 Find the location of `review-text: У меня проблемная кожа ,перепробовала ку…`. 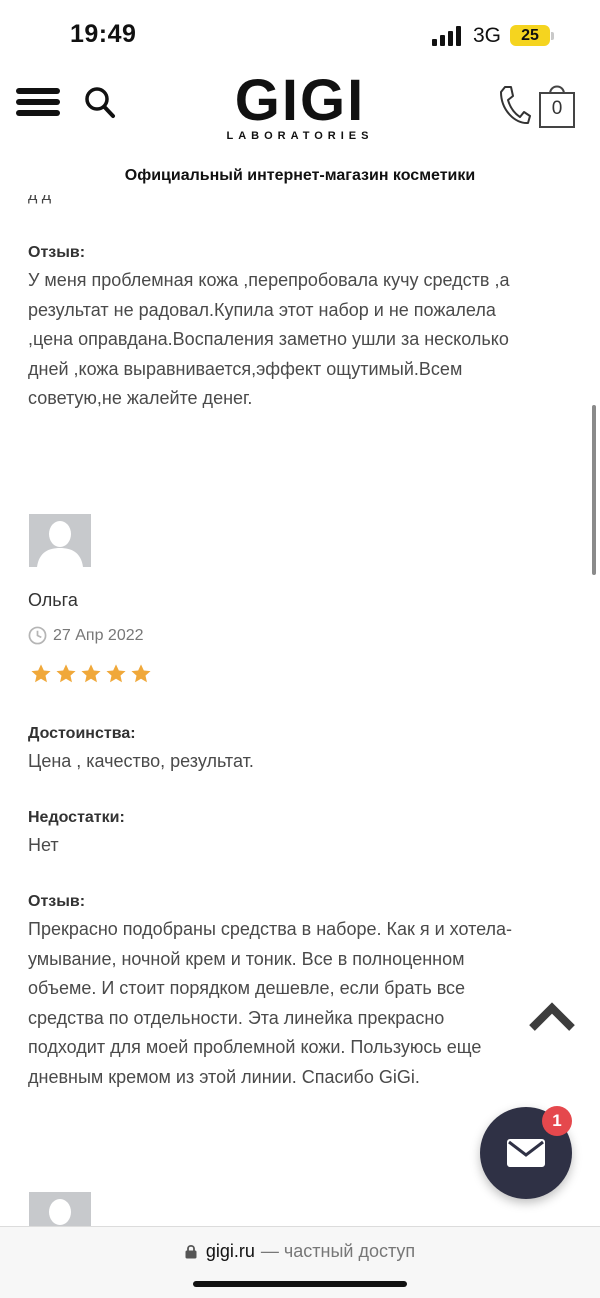

review-text: У меня проблемная кожа ,перепробовала ку… is located at coordinates (269, 339).